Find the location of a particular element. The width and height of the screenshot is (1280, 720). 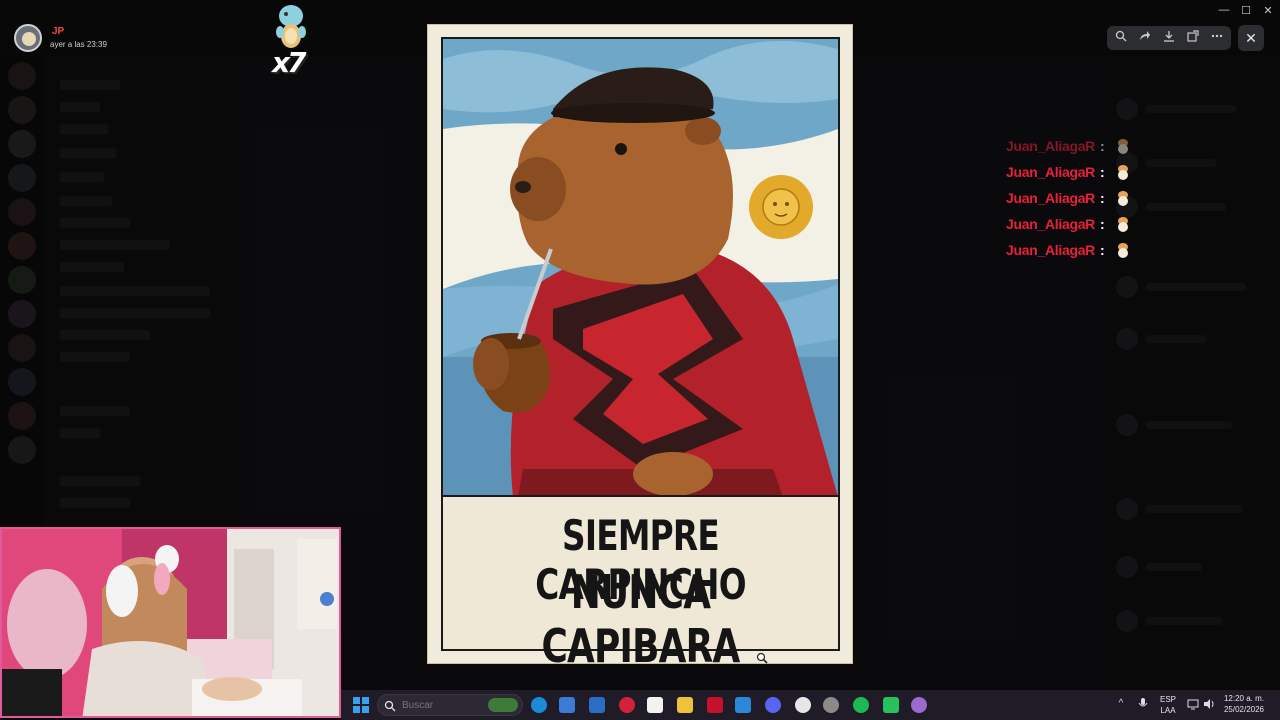

volume-icon is located at coordinates (1209, 704).